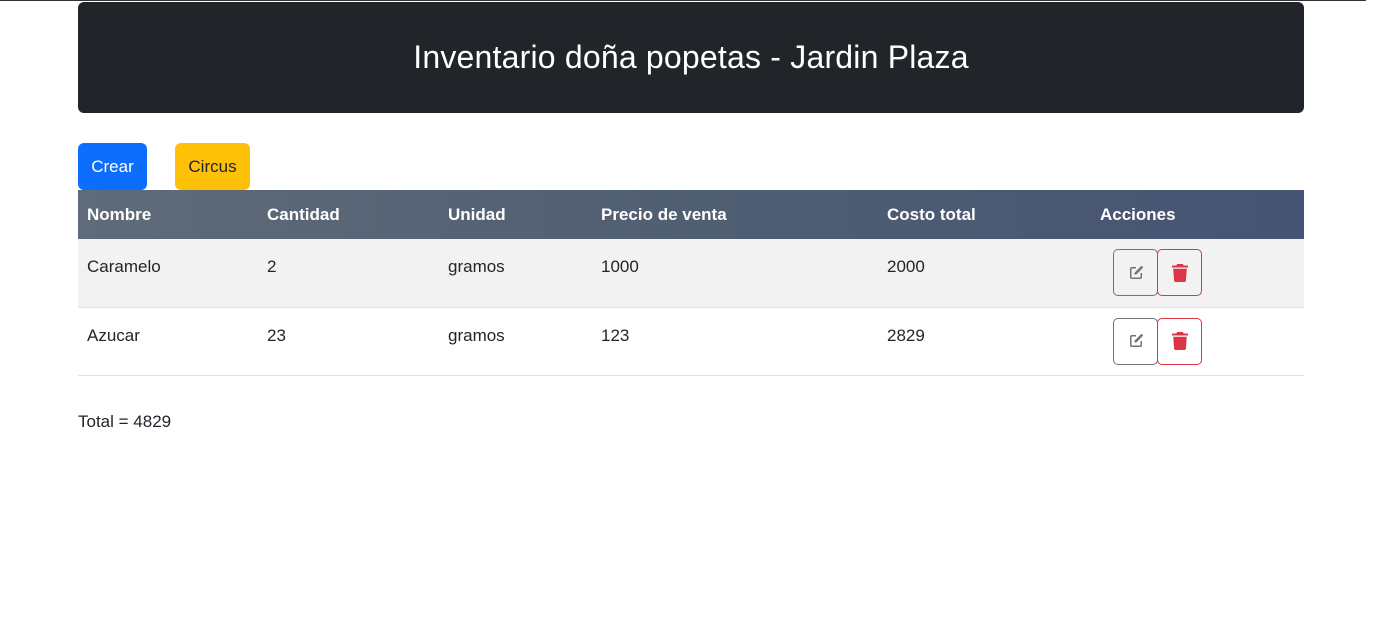 This screenshot has height=632, width=1380. I want to click on column-header-unidad: Unidad, so click(477, 214).